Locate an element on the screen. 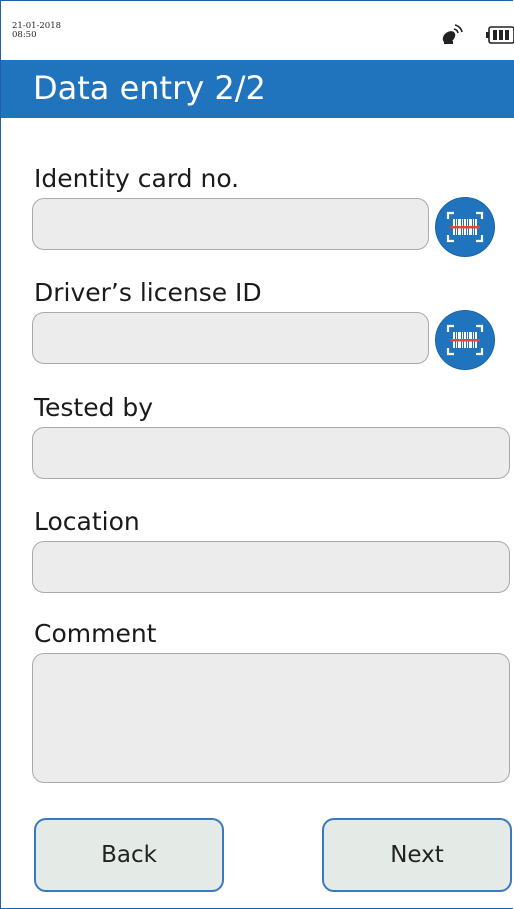 This screenshot has width=514, height=909. comment-field is located at coordinates (271, 718).